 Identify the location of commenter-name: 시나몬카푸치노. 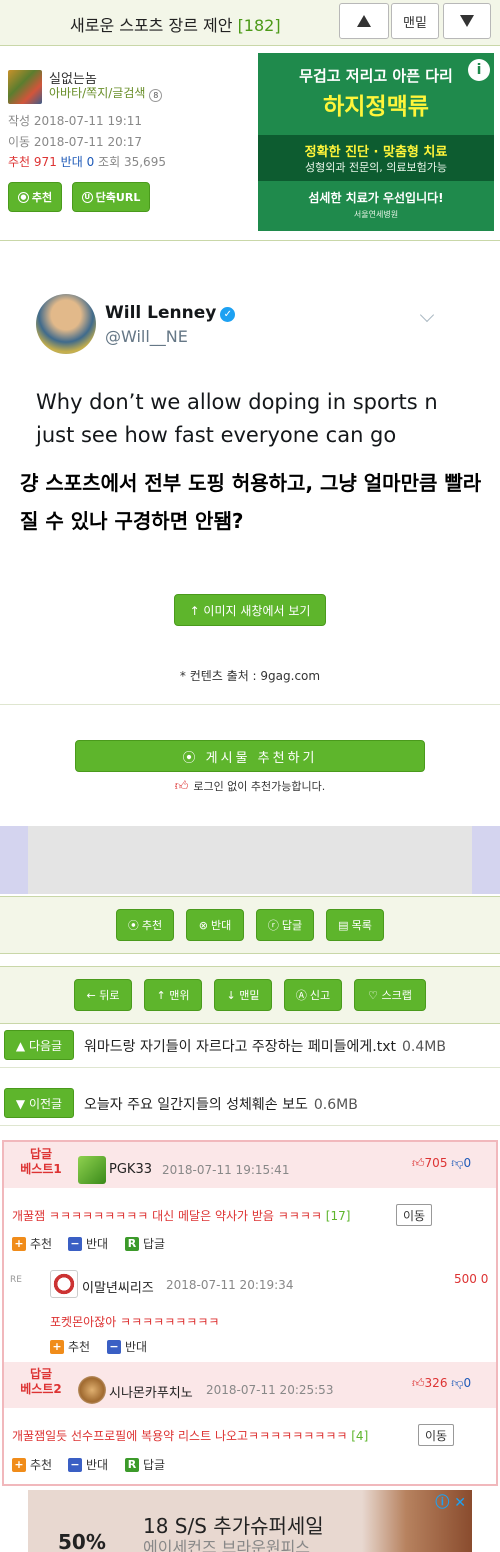
(151, 1391).